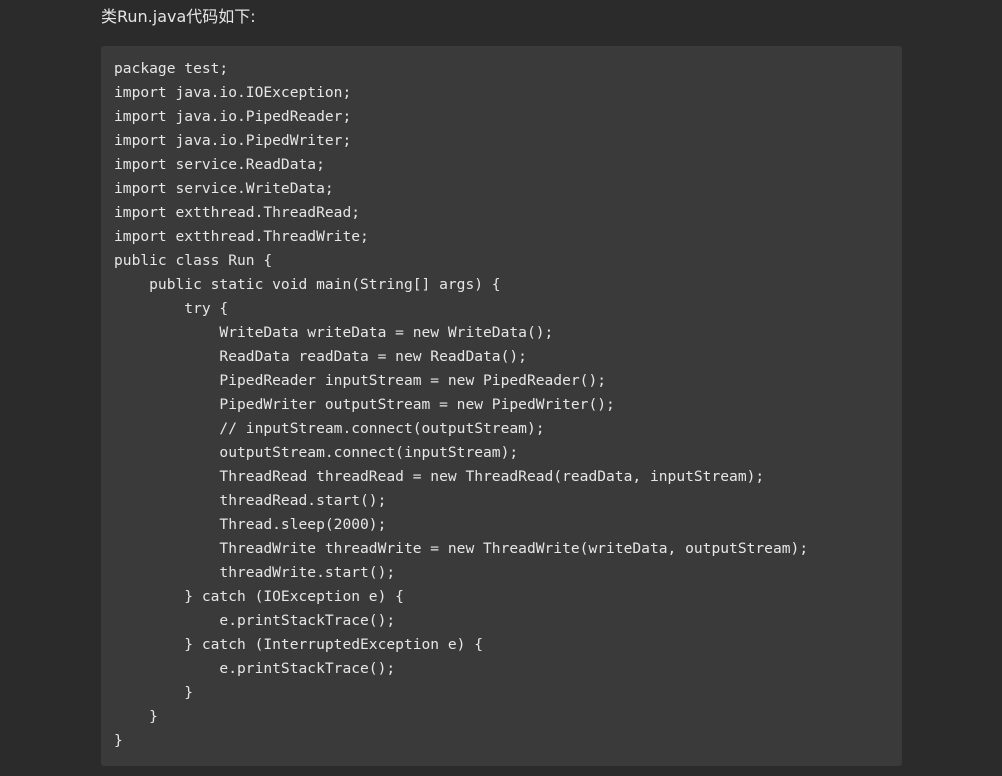  Describe the element at coordinates (259, 596) in the screenshot. I see `code-line: } catch (IOException e) {` at that location.